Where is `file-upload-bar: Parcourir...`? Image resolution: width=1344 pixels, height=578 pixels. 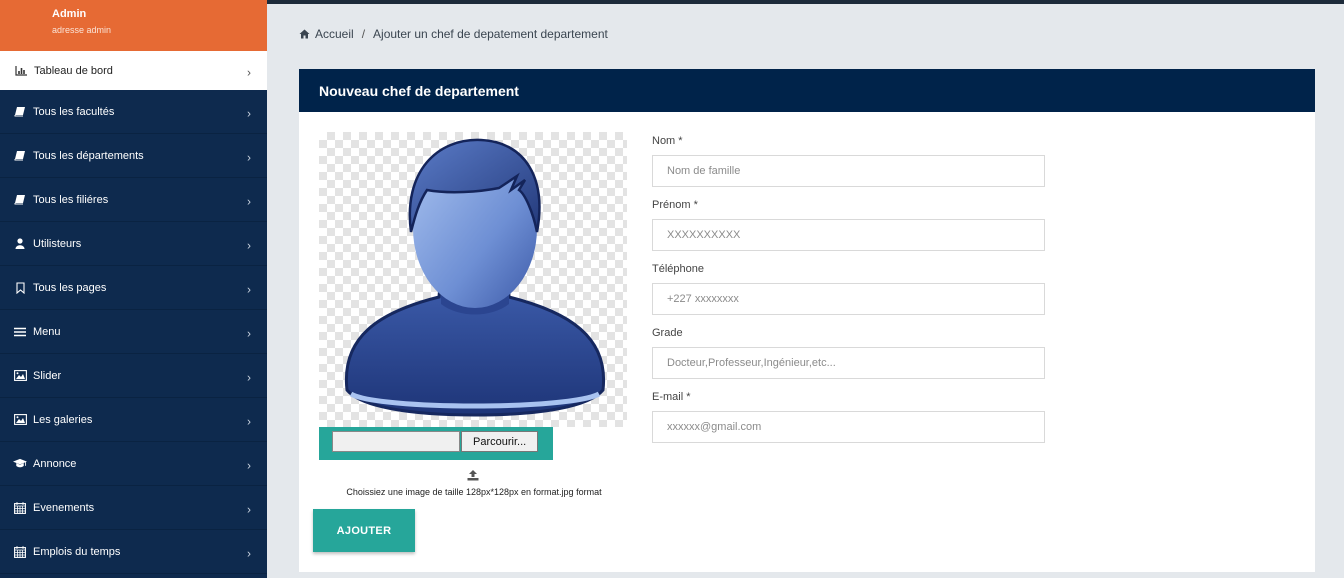 file-upload-bar: Parcourir... is located at coordinates (436, 443).